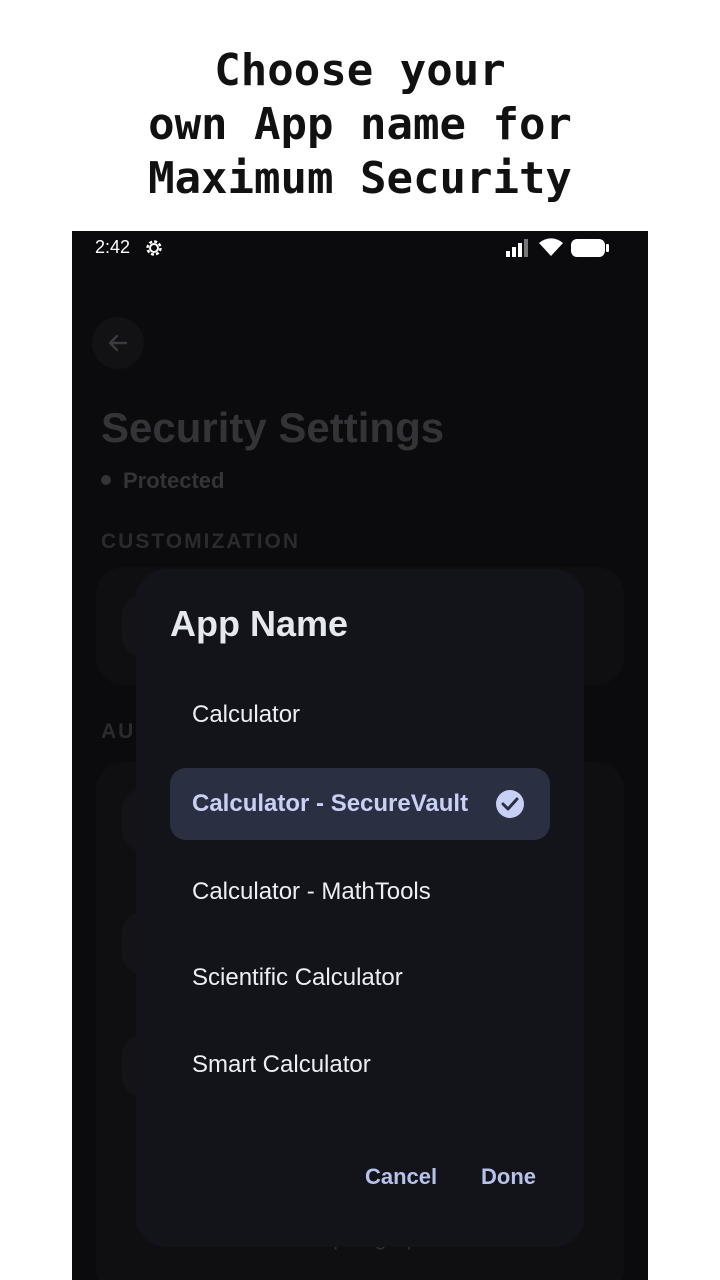  I want to click on done-button: Done, so click(508, 1177).